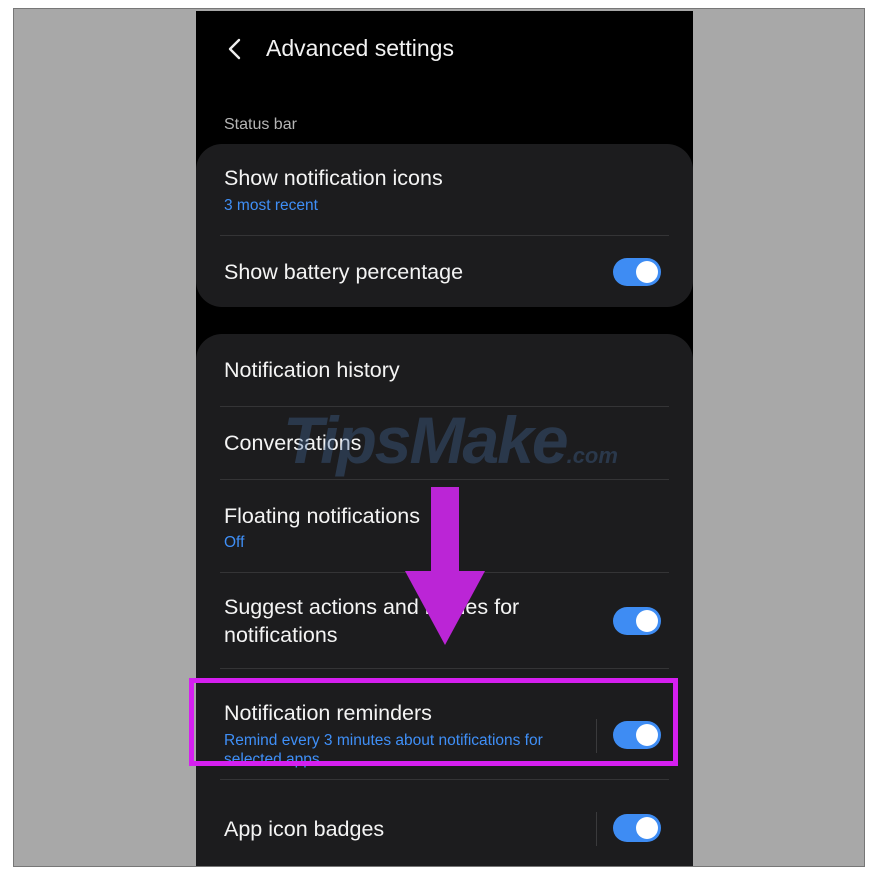  Describe the element at coordinates (234, 542) in the screenshot. I see `floating-notifications-value: Off` at that location.